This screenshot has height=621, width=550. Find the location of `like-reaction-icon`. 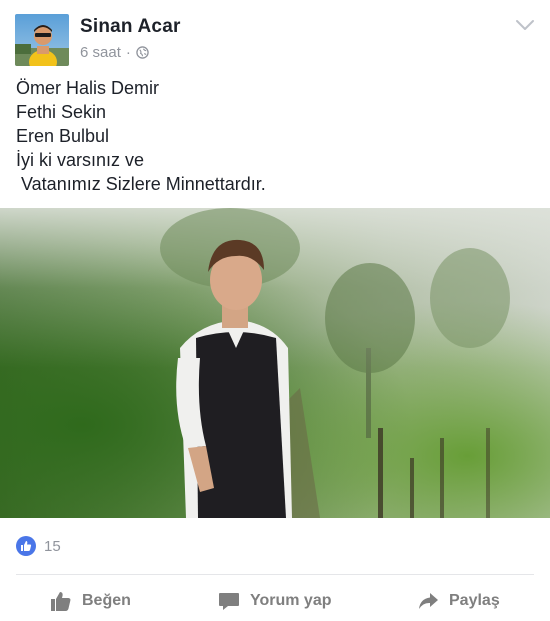

like-reaction-icon is located at coordinates (26, 546).